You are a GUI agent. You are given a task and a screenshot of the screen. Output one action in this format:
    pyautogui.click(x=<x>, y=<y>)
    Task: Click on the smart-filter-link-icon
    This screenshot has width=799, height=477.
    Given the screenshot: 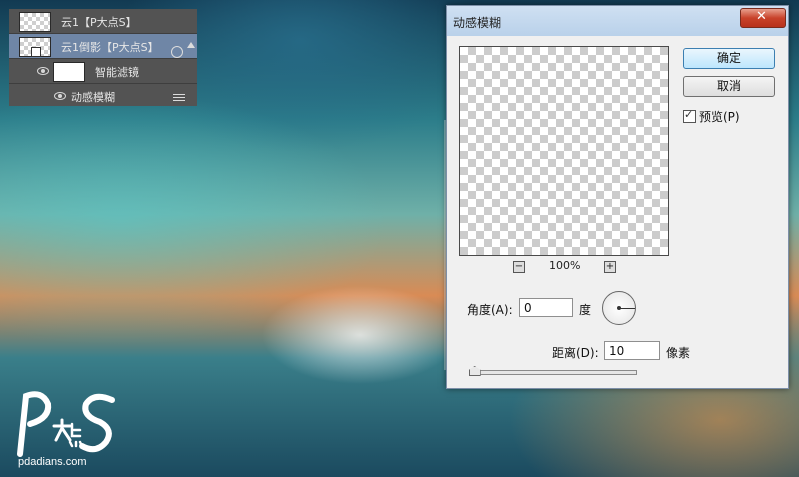 What is the action you would take?
    pyautogui.click(x=177, y=52)
    